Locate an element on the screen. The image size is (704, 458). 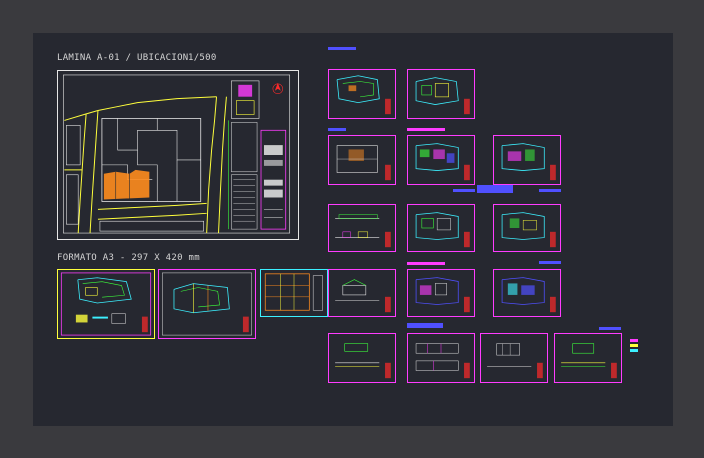
plan-sheet-r4c3-drawing is located at coordinates (528, 295).